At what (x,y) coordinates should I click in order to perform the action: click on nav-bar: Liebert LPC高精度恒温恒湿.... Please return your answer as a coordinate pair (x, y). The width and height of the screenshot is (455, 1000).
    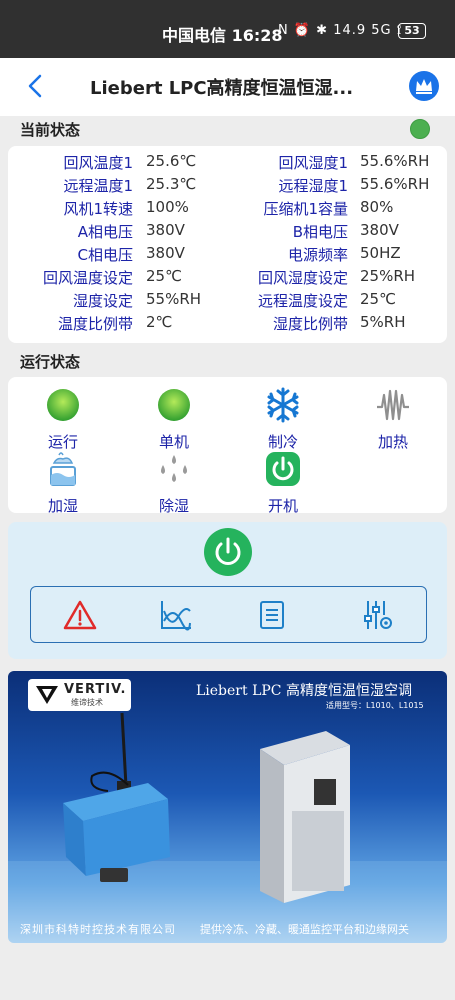
    Looking at the image, I should click on (227, 87).